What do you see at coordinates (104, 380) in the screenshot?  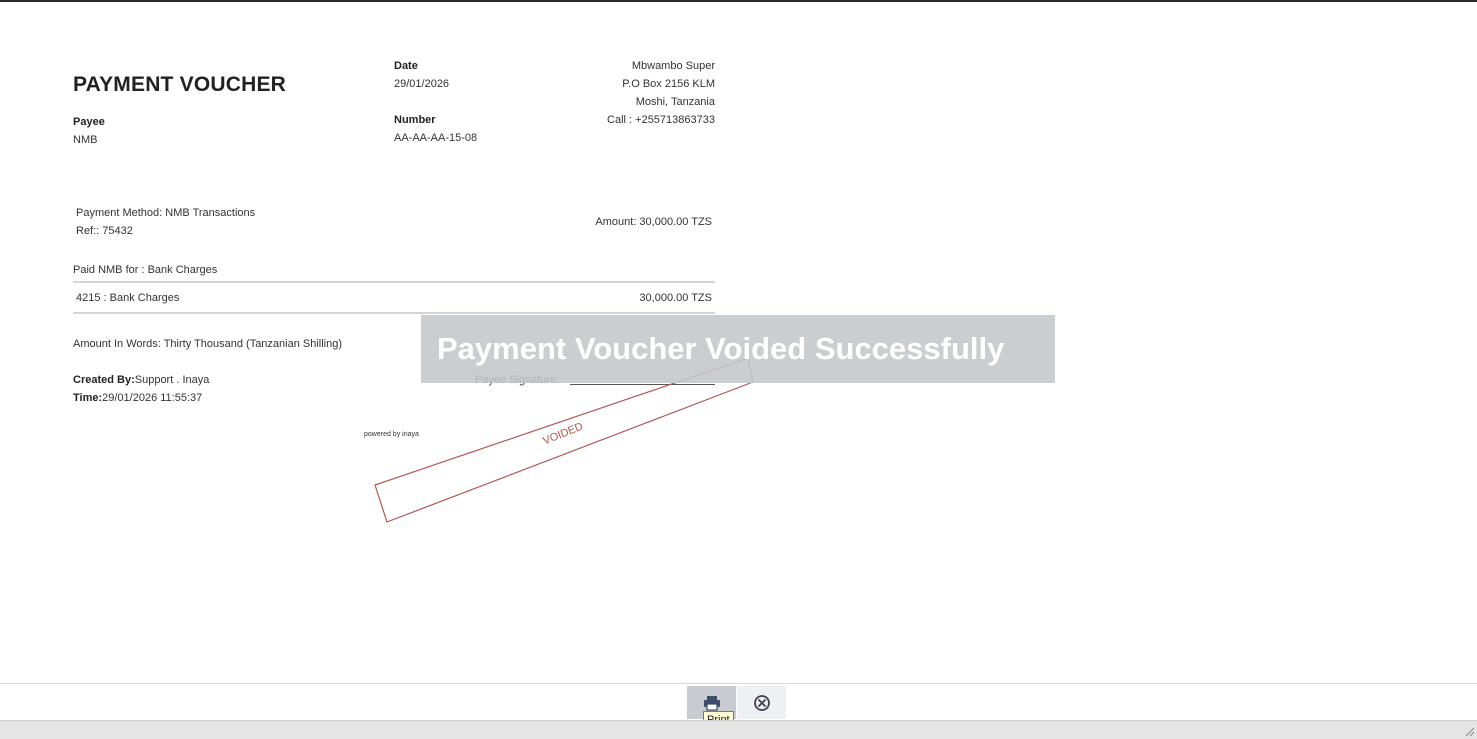 I see `created-by-label: Created By:` at bounding box center [104, 380].